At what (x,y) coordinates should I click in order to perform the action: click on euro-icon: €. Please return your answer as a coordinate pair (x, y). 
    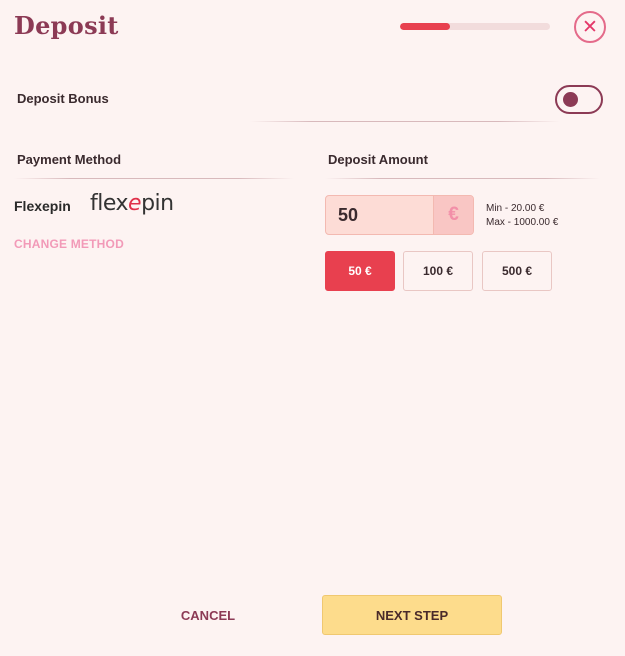
    Looking at the image, I should click on (453, 215).